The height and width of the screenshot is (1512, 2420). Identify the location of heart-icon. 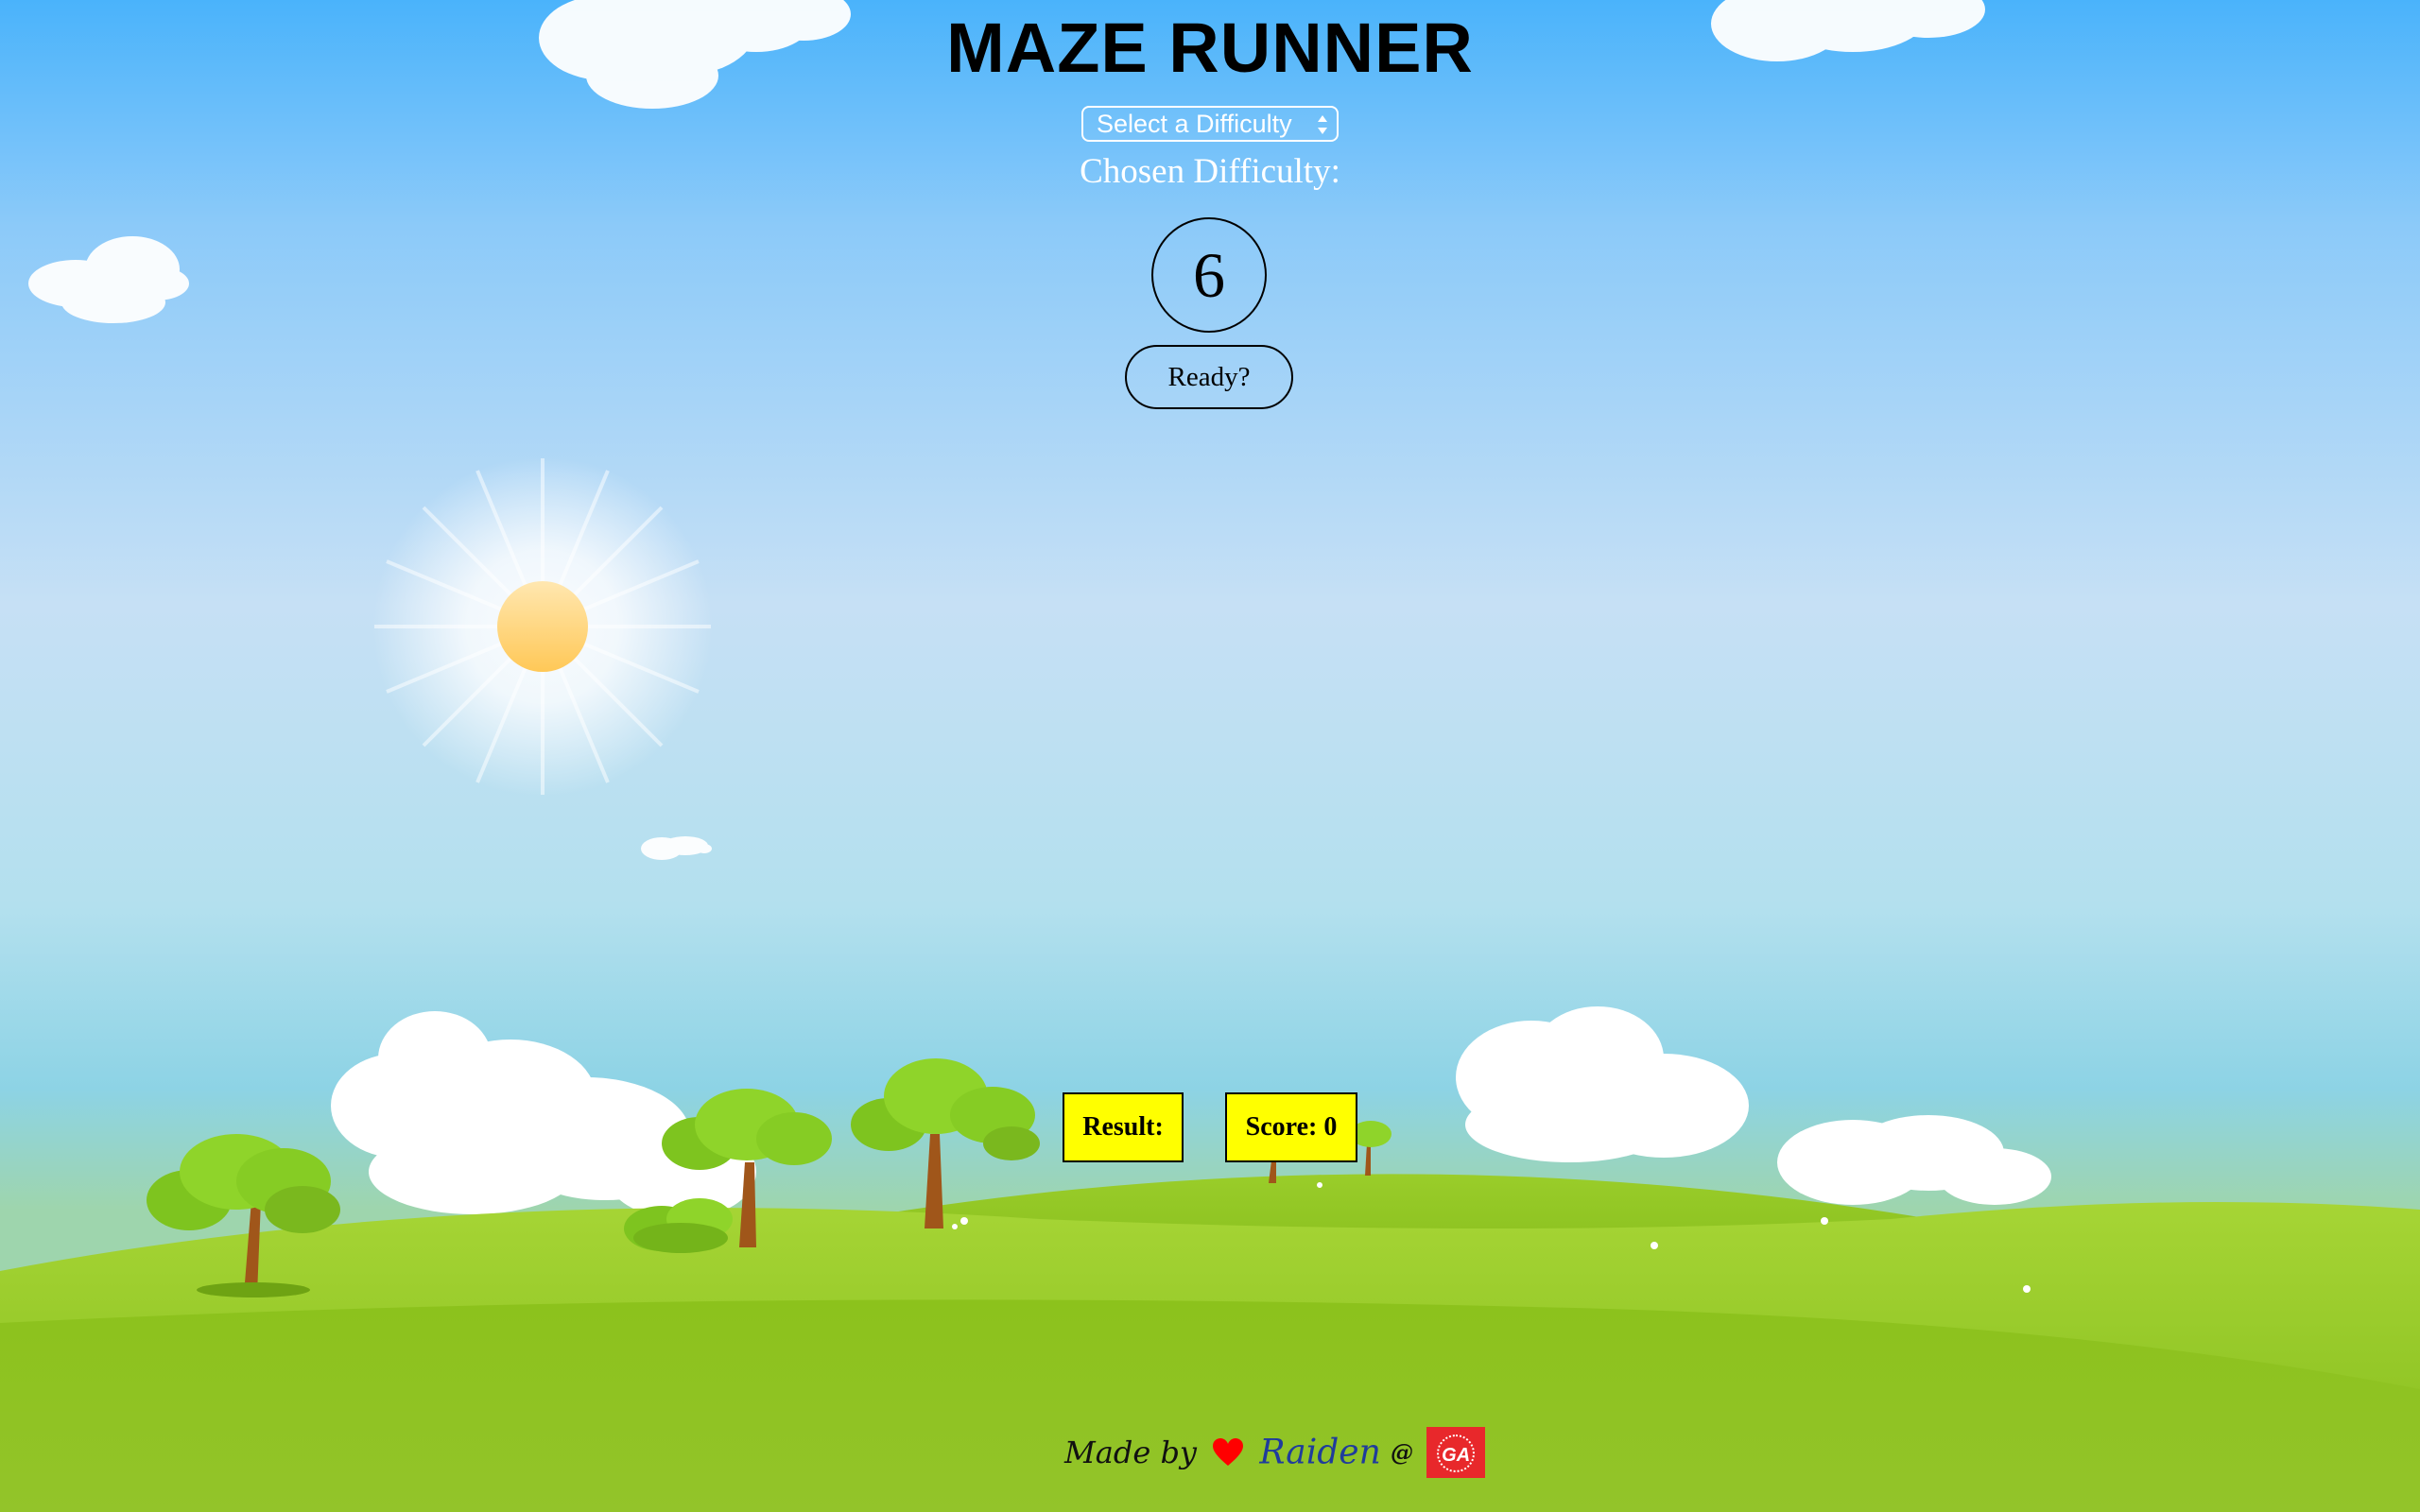
(1228, 1452).